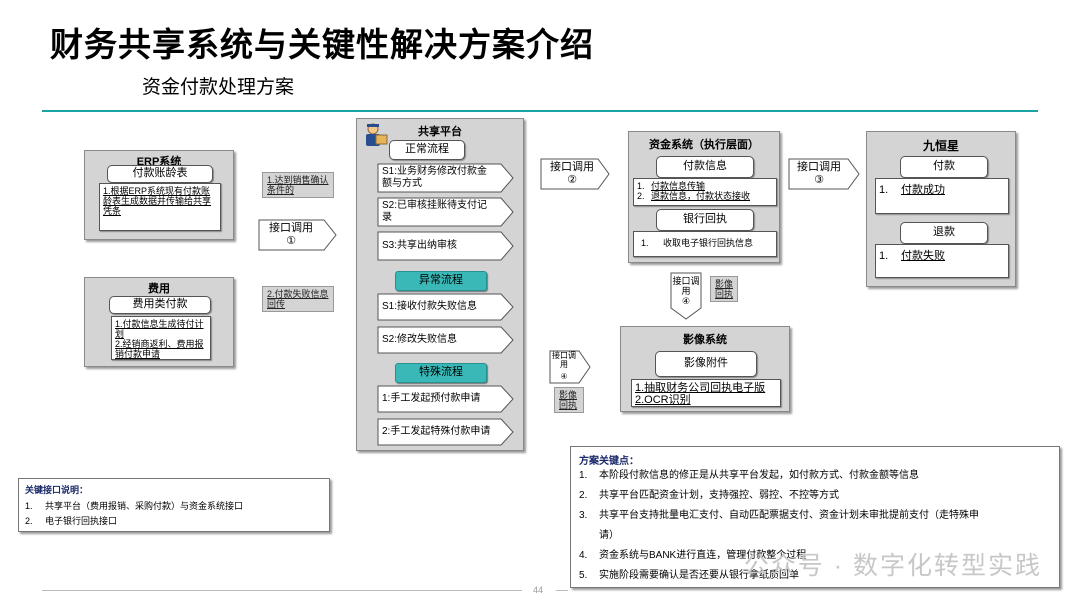 The height and width of the screenshot is (608, 1080). I want to click on key-point-text-3: 共享平台支持批量电汇支付、自动匹配票据支付、资金计划未审批提前支付（走特殊申, so click(789, 515).